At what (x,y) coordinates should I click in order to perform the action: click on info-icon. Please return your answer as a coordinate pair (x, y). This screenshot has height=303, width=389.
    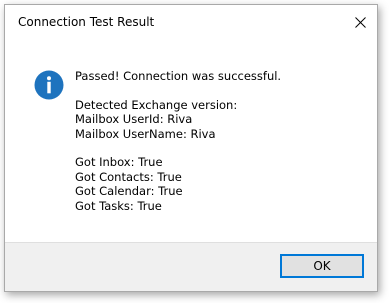
    Looking at the image, I should click on (49, 85).